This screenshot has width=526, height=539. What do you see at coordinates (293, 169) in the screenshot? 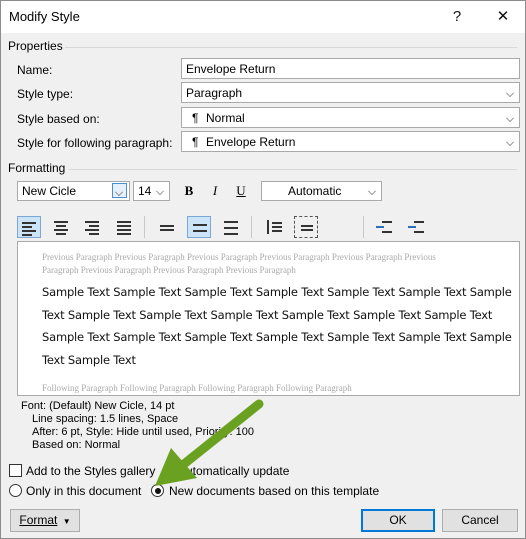
I see `formatting-divider` at bounding box center [293, 169].